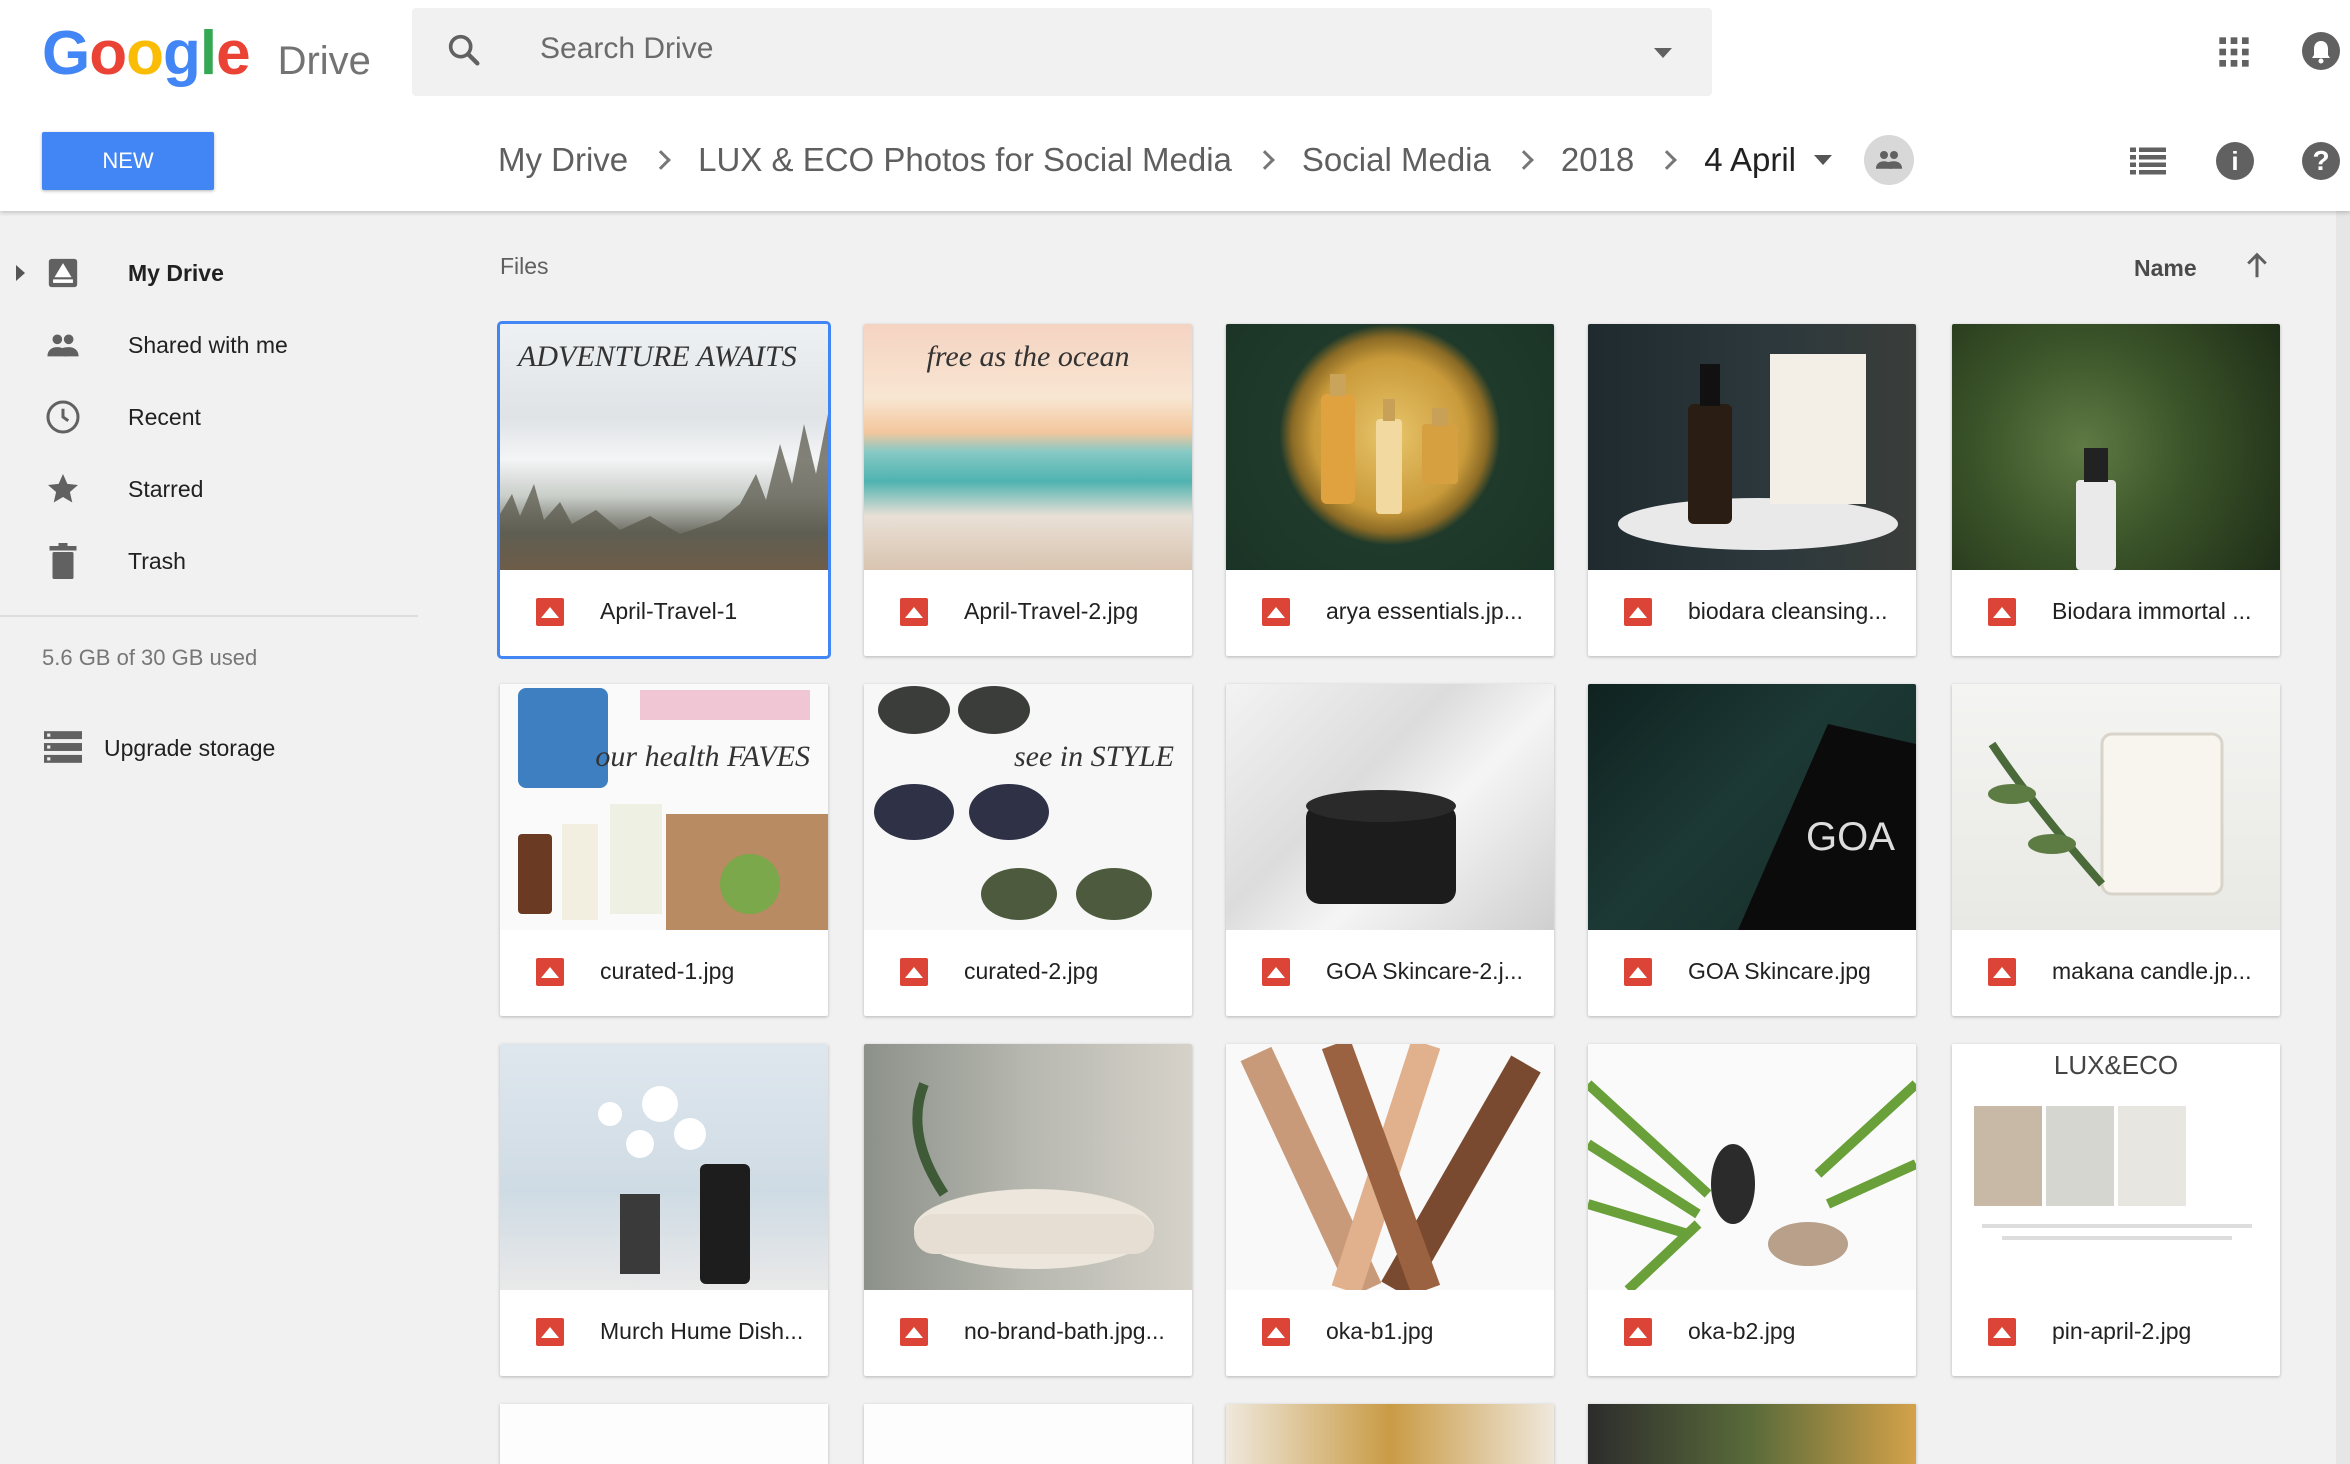 This screenshot has width=2350, height=1464. What do you see at coordinates (1265, 160) in the screenshot?
I see `chevron-right-icon` at bounding box center [1265, 160].